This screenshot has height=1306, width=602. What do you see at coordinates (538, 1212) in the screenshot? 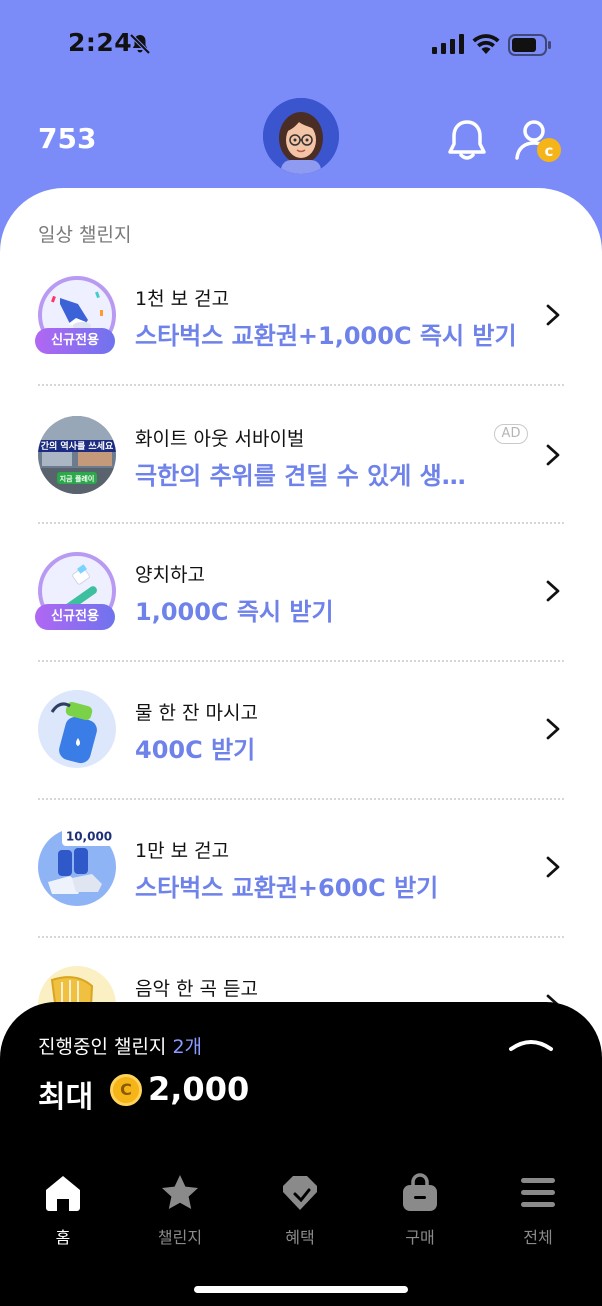
I see `tab-all: 전체` at bounding box center [538, 1212].